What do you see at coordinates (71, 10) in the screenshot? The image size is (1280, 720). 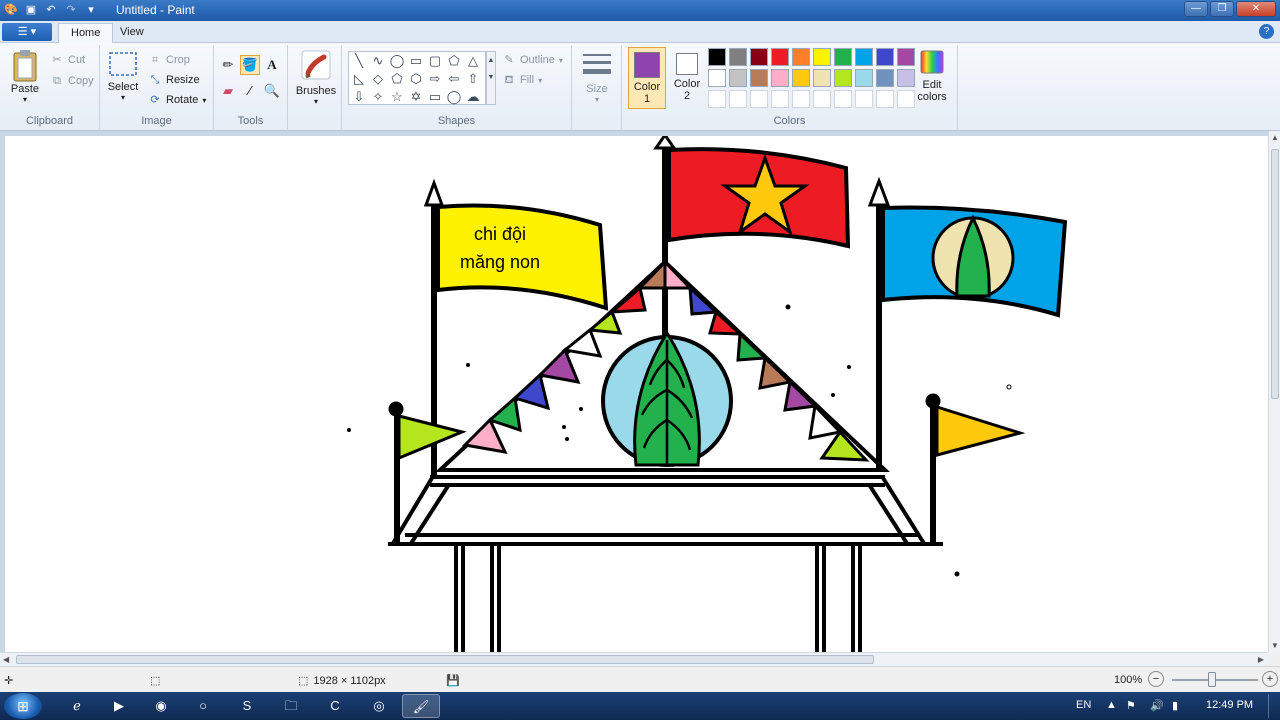 I see `redo-icon: ↷` at bounding box center [71, 10].